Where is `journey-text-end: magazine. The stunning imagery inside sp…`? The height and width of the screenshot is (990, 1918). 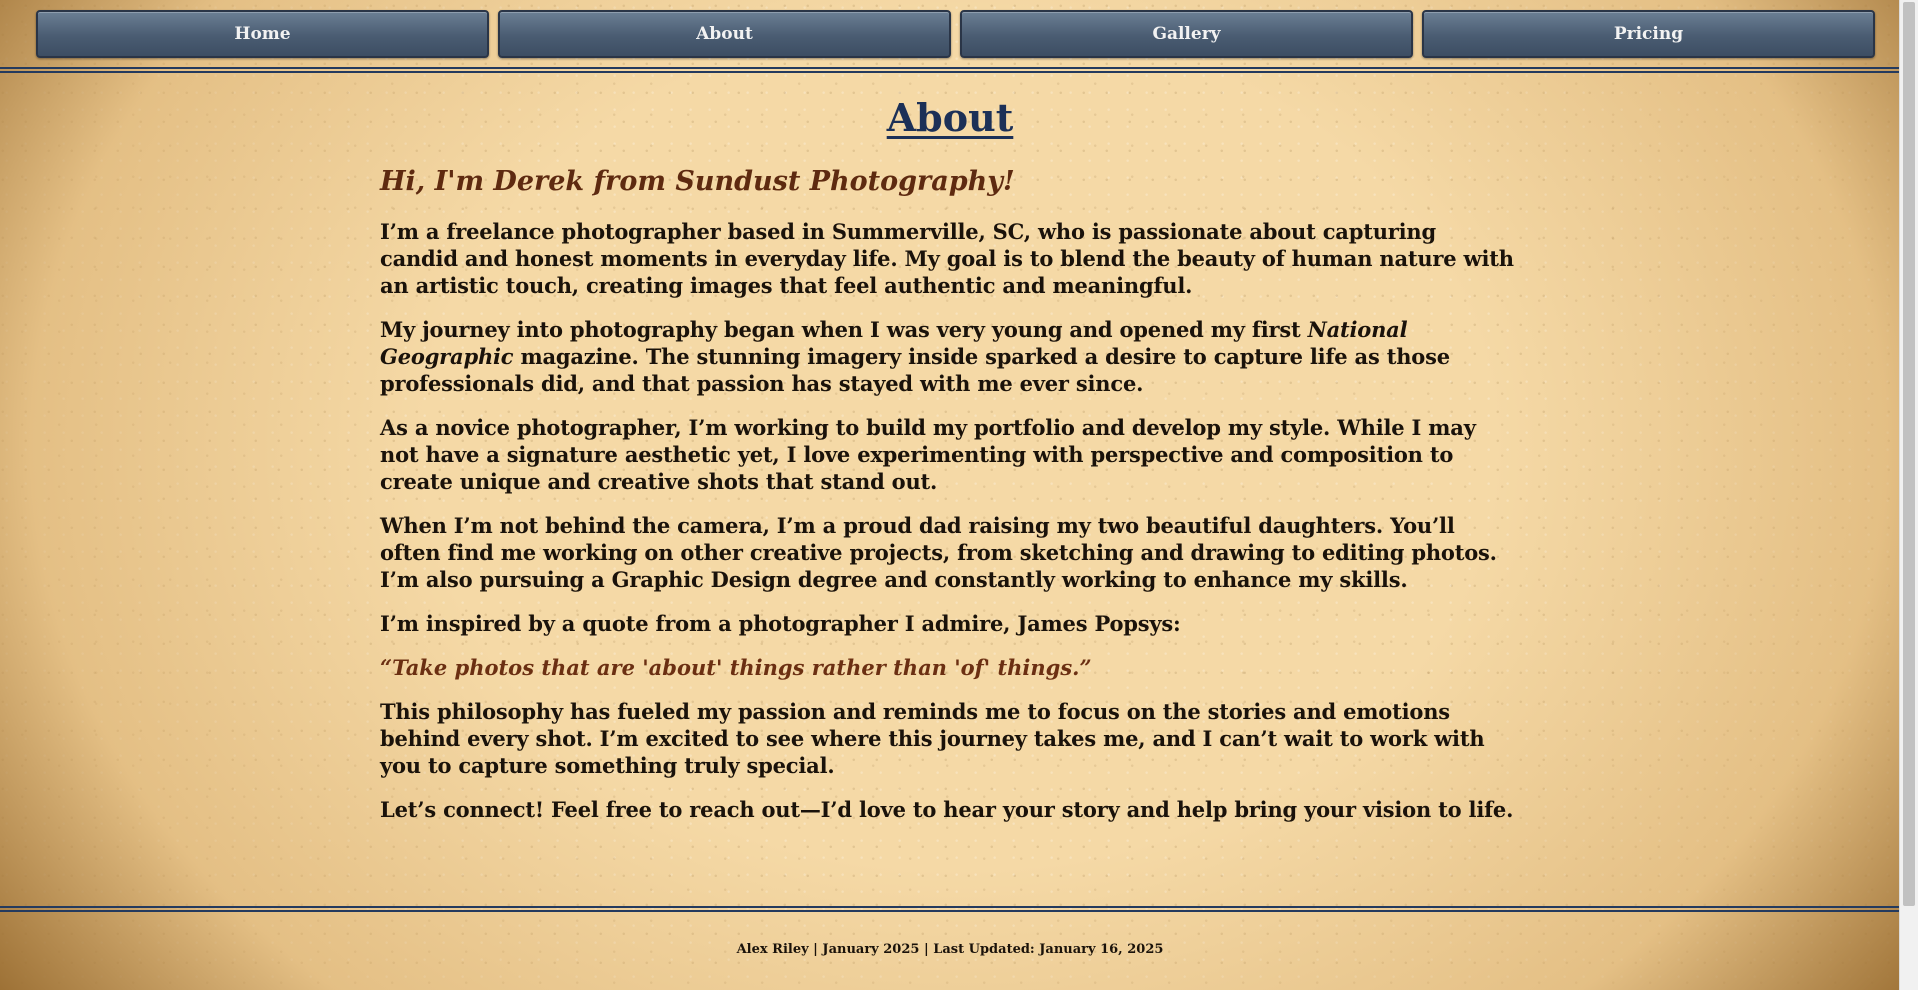 journey-text-end: magazine. The stunning imagery inside sp… is located at coordinates (915, 370).